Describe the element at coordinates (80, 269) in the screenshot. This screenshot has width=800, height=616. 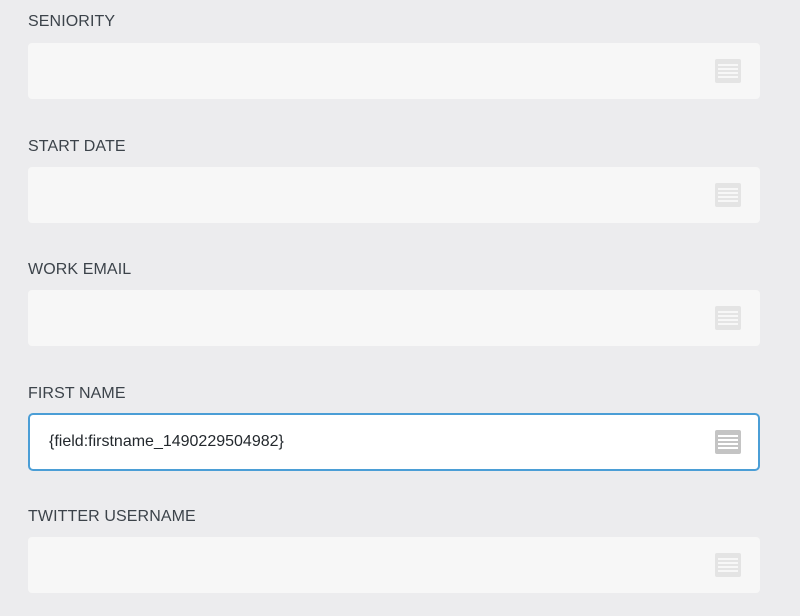
I see `work-email-label: WORK EMAIL` at that location.